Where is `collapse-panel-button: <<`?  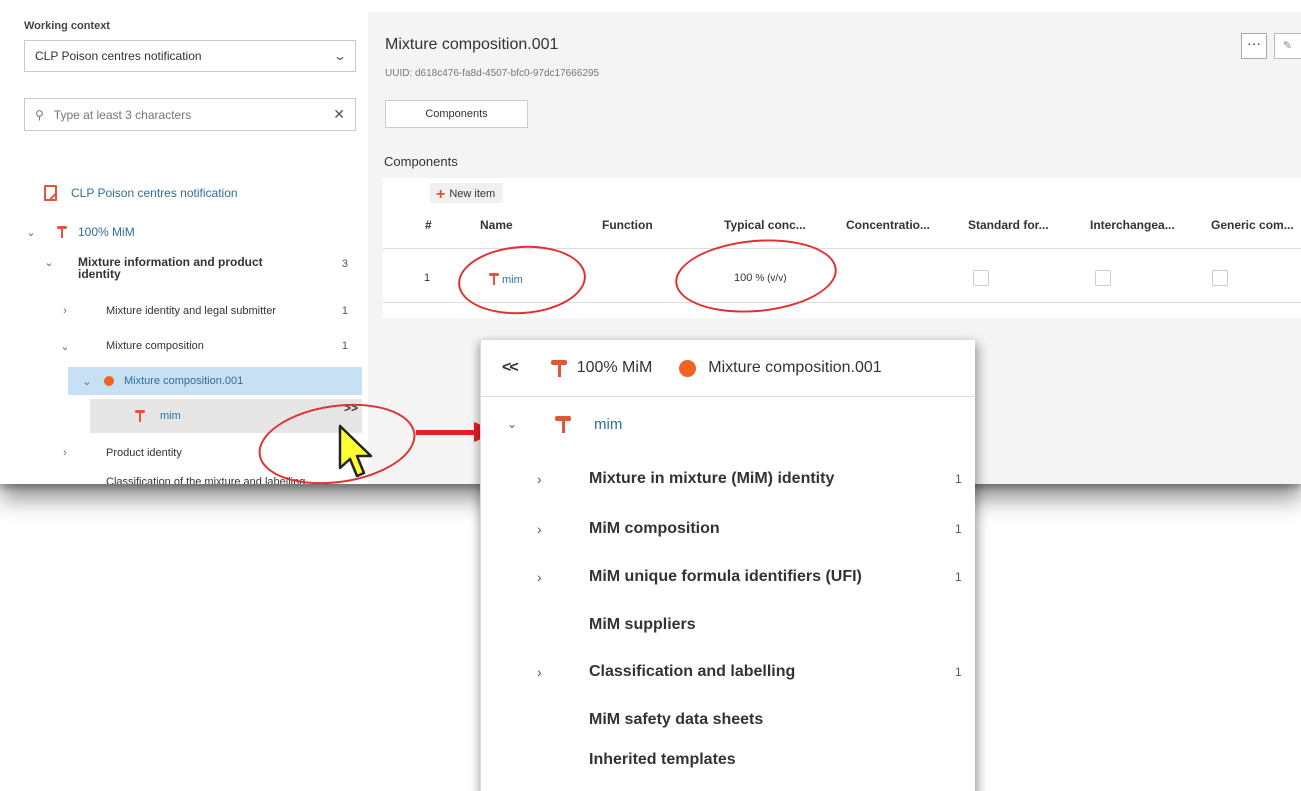
collapse-panel-button: << is located at coordinates (510, 368).